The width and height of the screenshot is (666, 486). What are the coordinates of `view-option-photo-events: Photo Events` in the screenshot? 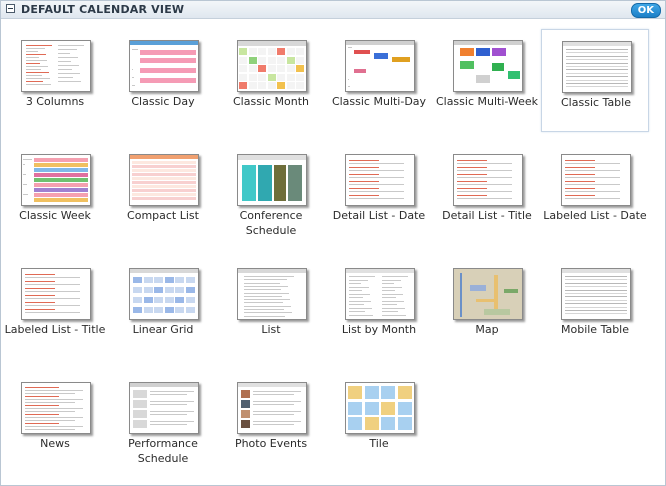 It's located at (271, 422).